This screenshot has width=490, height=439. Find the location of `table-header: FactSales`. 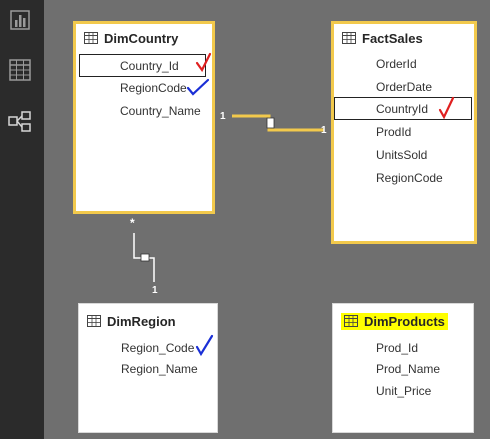

table-header: FactSales is located at coordinates (404, 38).